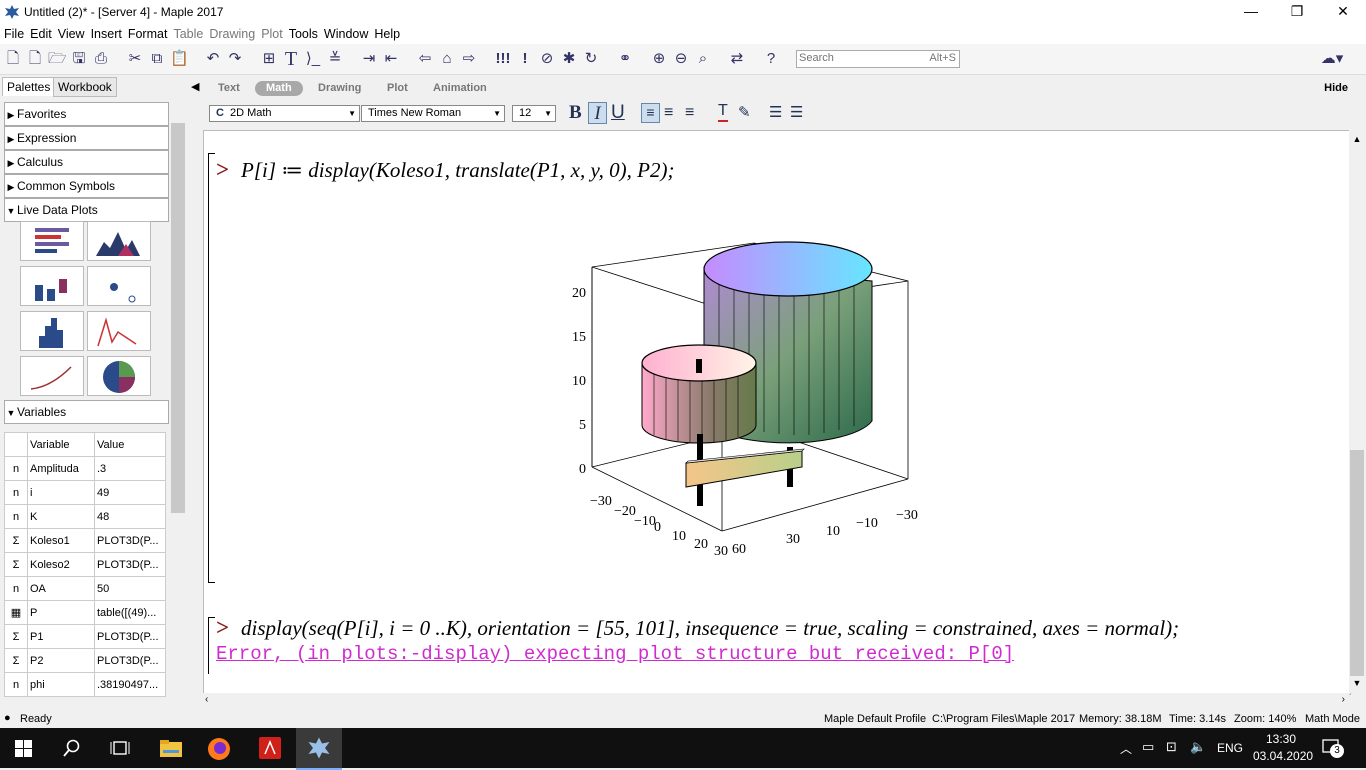 This screenshot has width=1366, height=770. Describe the element at coordinates (534, 113) in the screenshot. I see `font-size-select: 12 ▼` at that location.